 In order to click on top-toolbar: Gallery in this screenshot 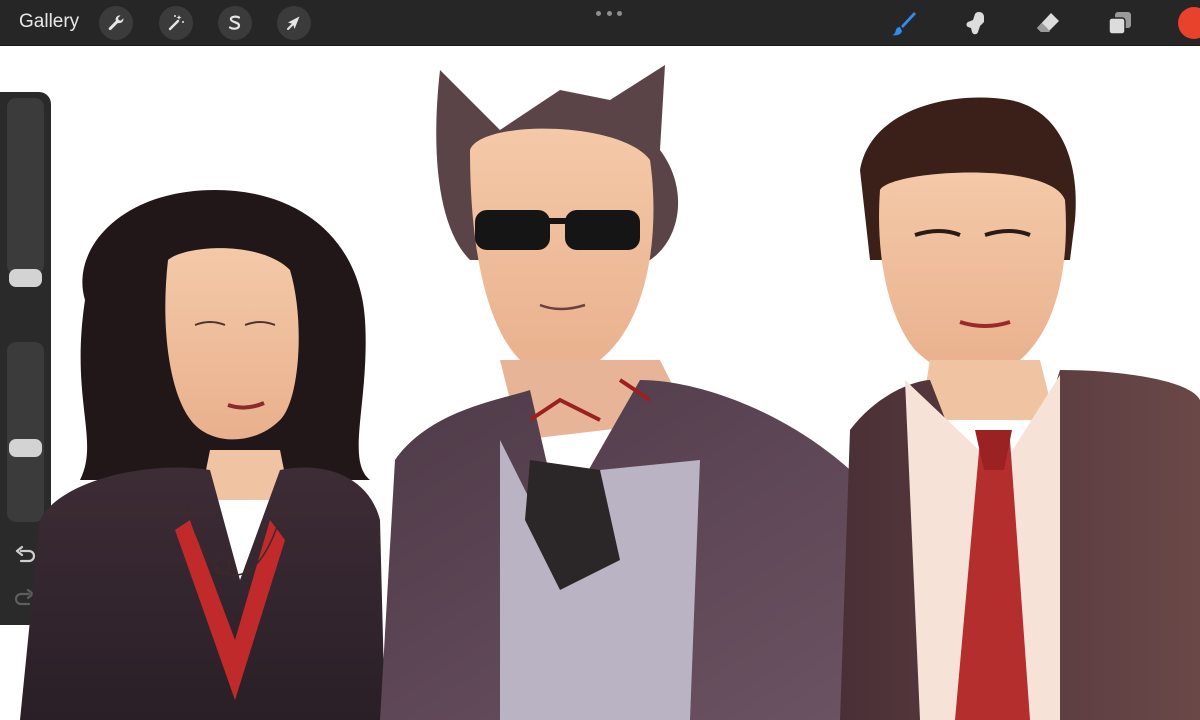, I will do `click(600, 23)`.